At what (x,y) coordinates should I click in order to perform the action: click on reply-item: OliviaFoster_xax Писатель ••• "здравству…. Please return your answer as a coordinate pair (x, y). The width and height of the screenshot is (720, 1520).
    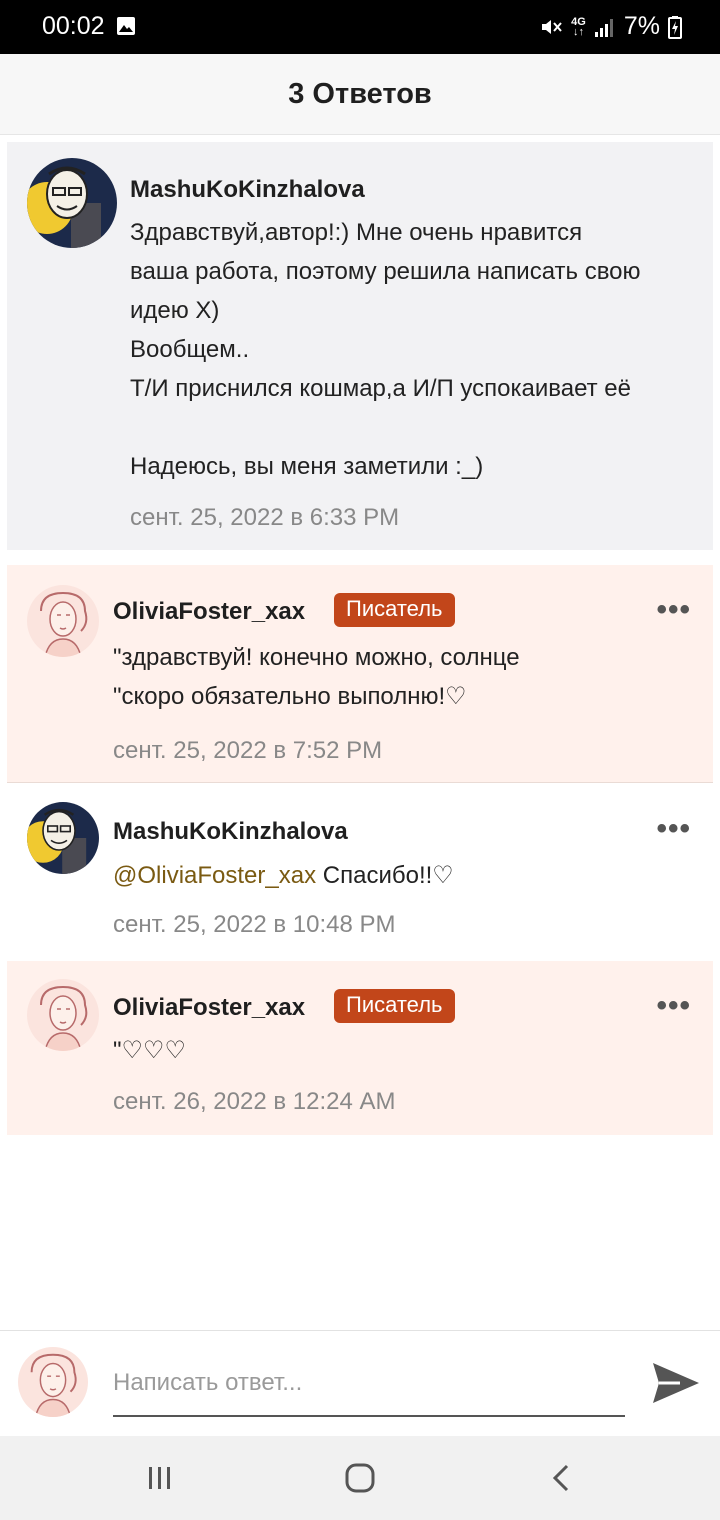
    Looking at the image, I should click on (360, 674).